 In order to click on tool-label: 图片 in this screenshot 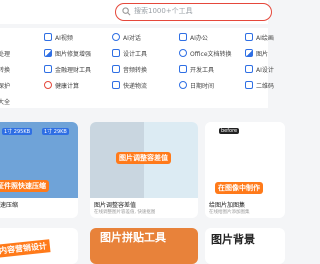, I will do `click(262, 54)`.